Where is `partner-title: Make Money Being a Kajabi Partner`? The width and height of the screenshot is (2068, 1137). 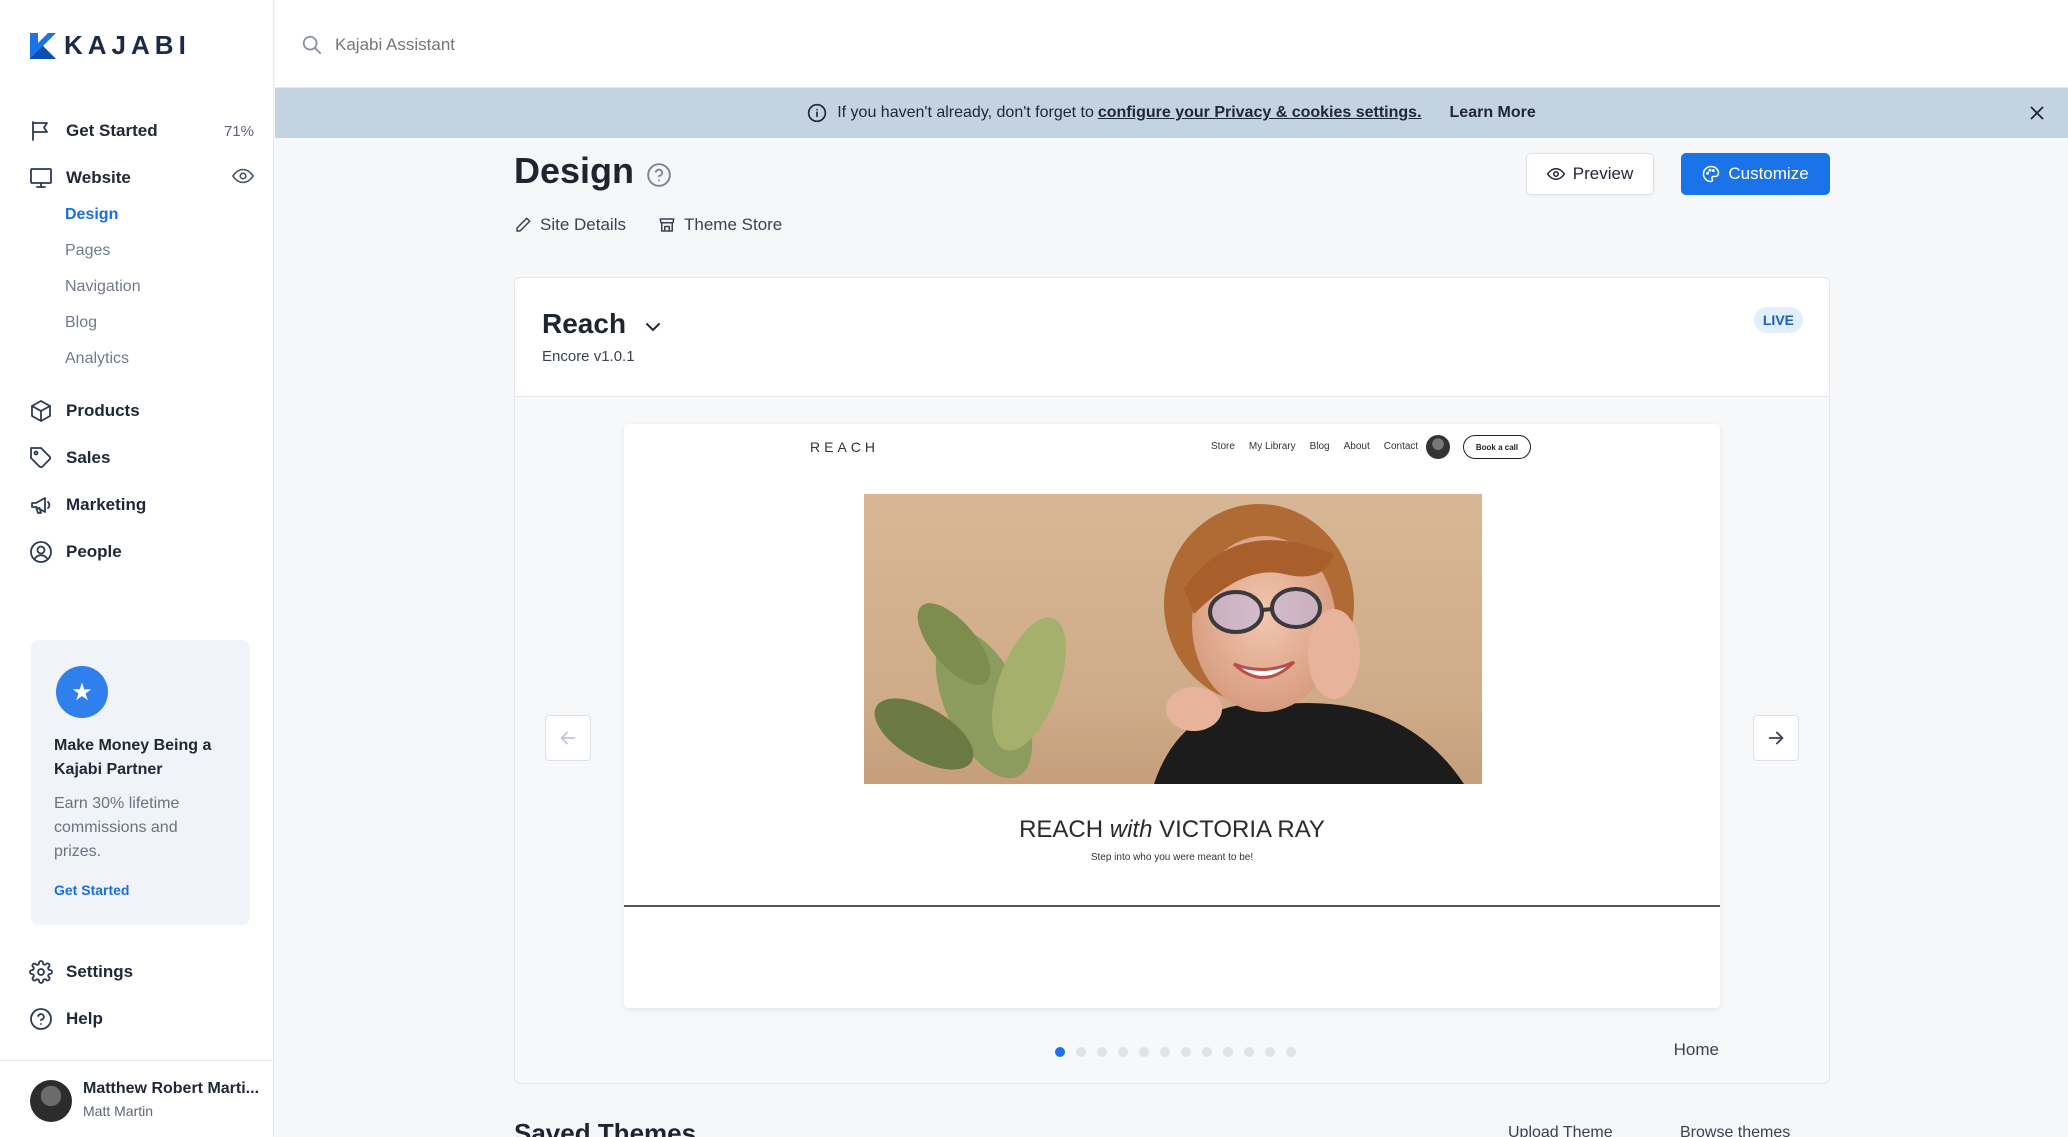 partner-title: Make Money Being a Kajabi Partner is located at coordinates (133, 757).